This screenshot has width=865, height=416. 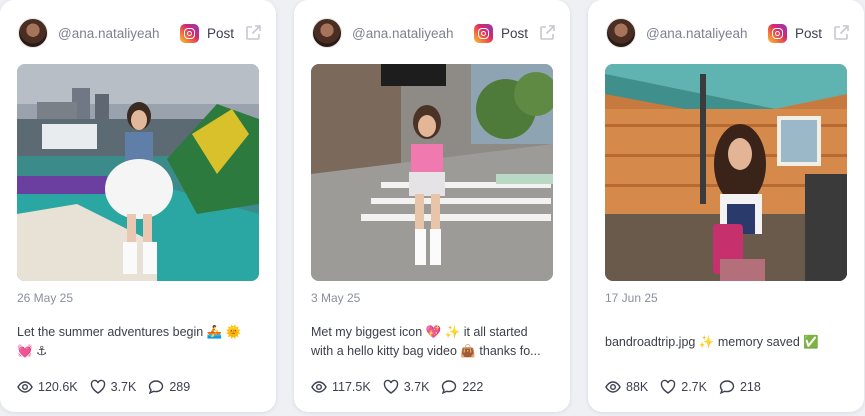 I want to click on caption-line: bandroadtrip.jpg ✨ memory saved ✅, so click(x=712, y=342).